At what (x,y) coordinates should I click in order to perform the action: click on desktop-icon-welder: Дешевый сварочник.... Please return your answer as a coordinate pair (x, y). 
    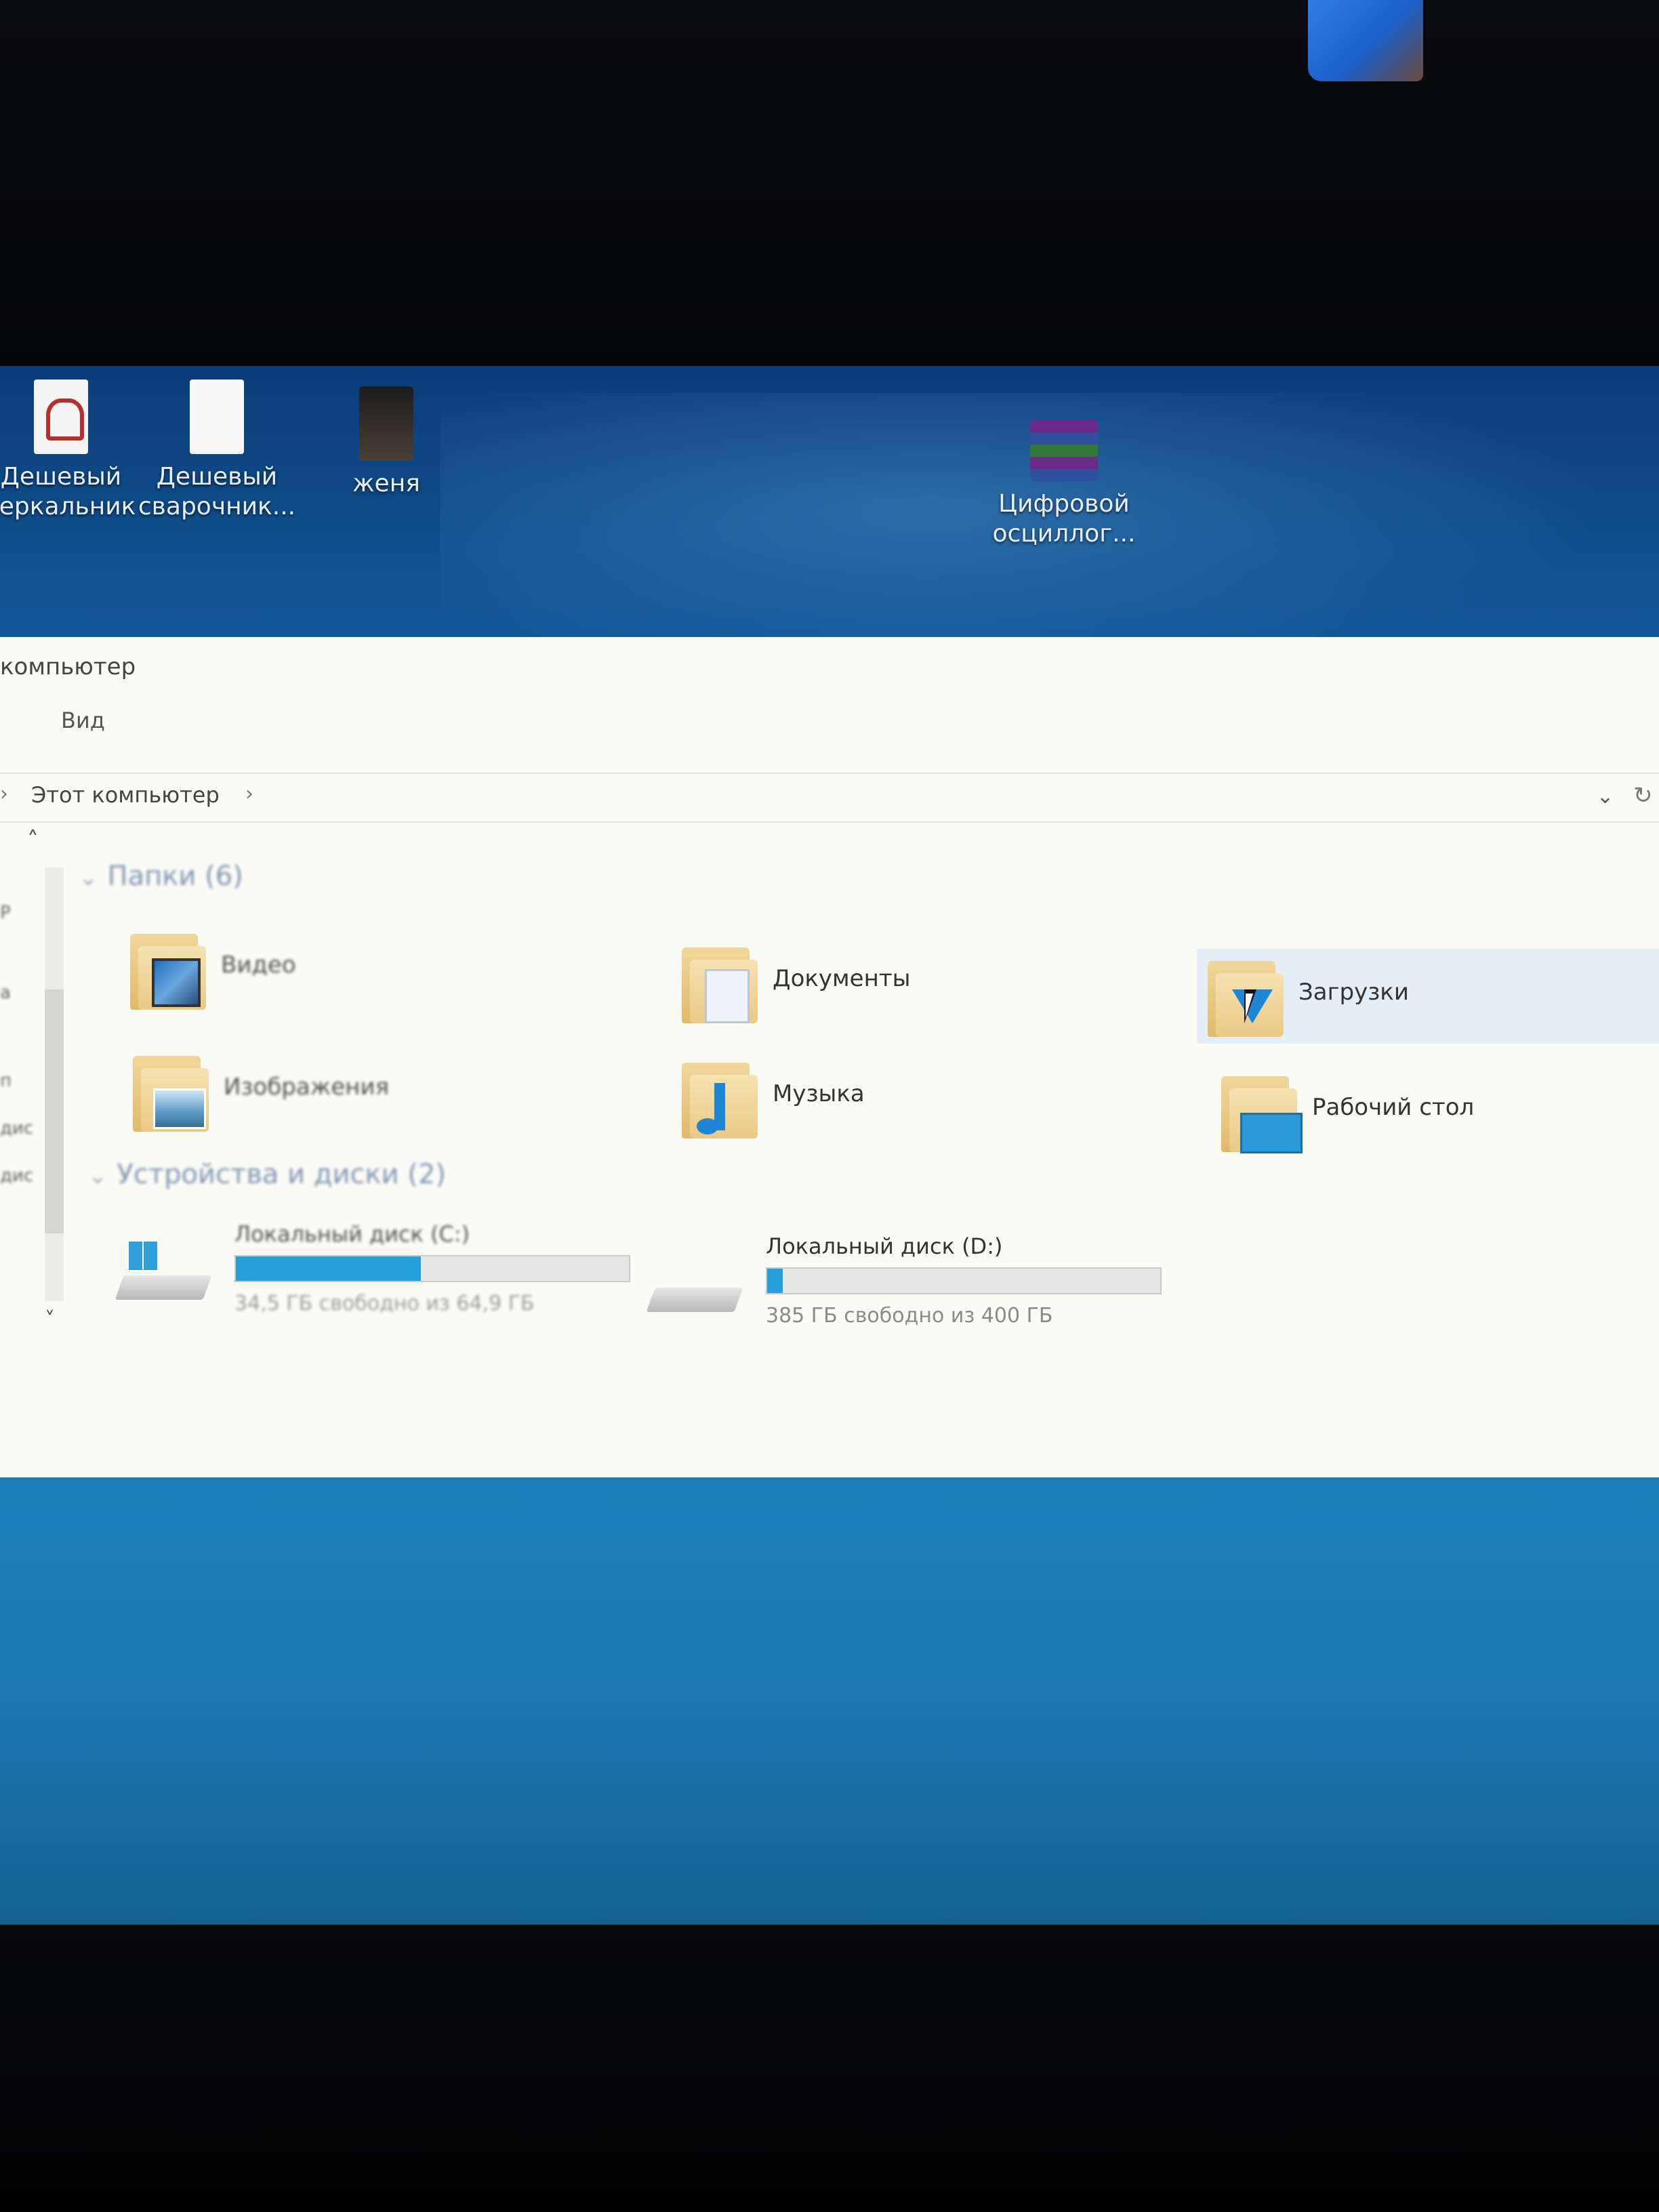
    Looking at the image, I should click on (217, 451).